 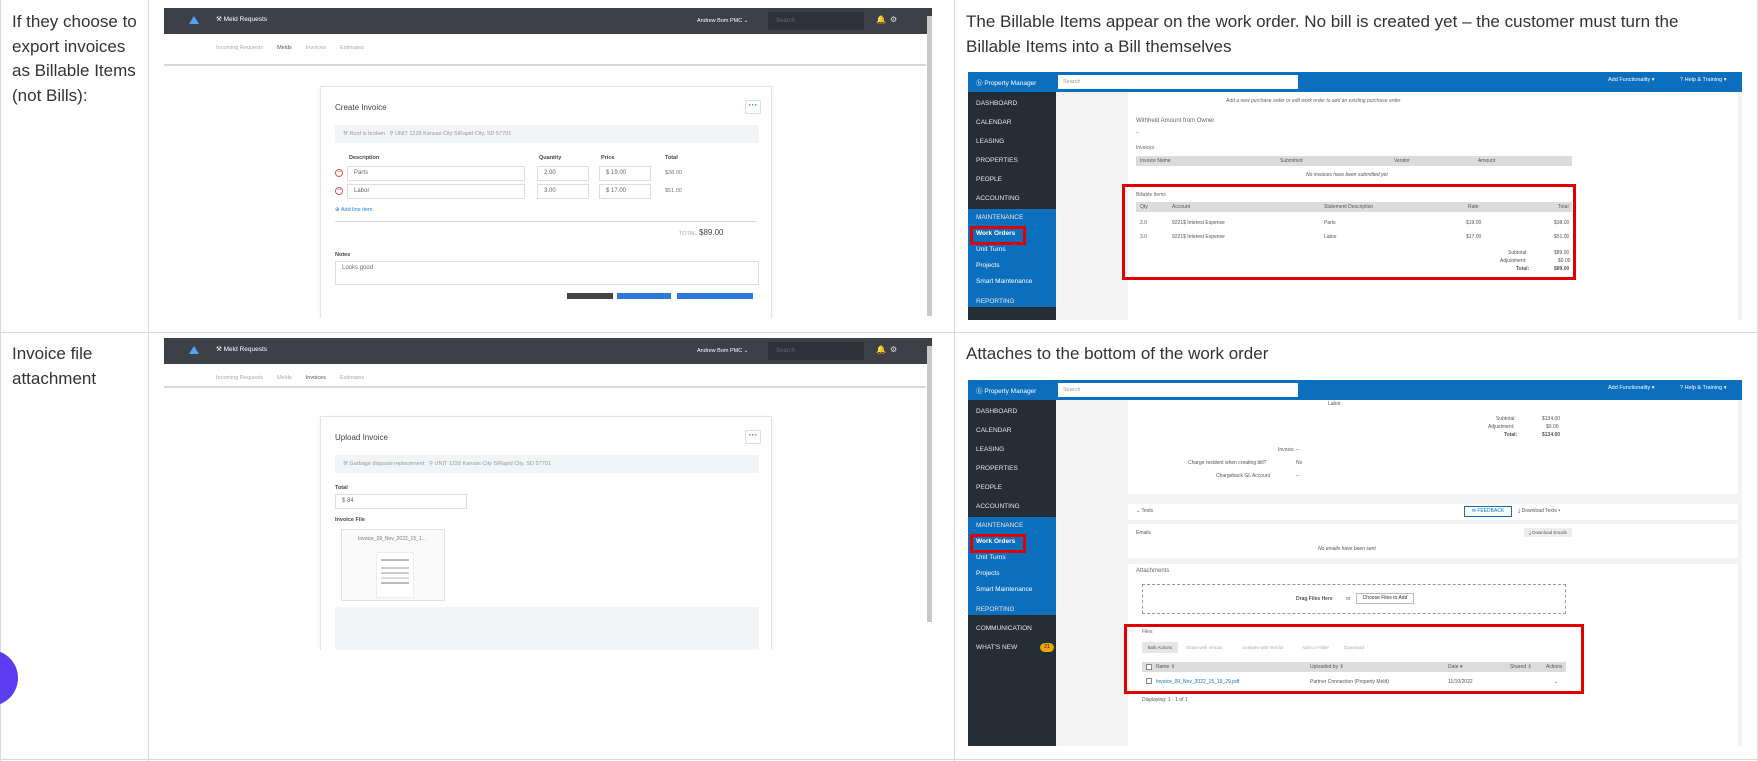 What do you see at coordinates (1348, 599) in the screenshot?
I see `or-text: or` at bounding box center [1348, 599].